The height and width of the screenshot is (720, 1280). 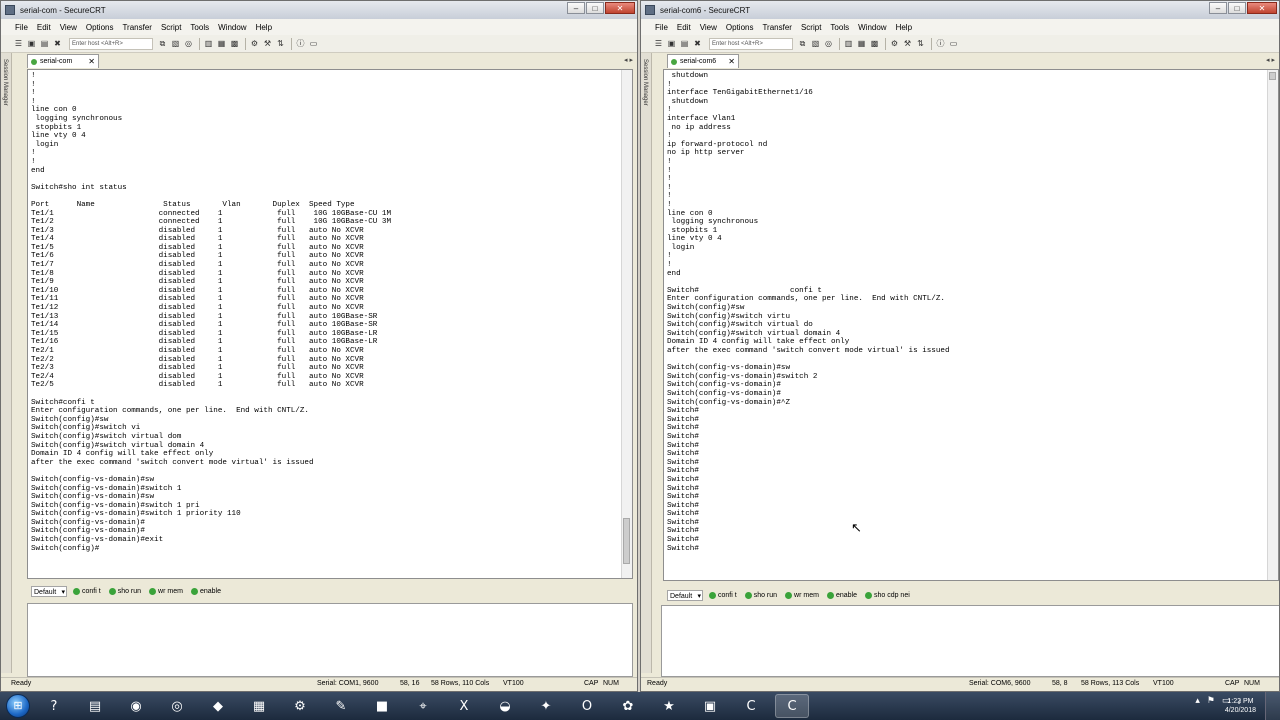 What do you see at coordinates (751, 706) in the screenshot?
I see `taskbar-camtasia-icon: C` at bounding box center [751, 706].